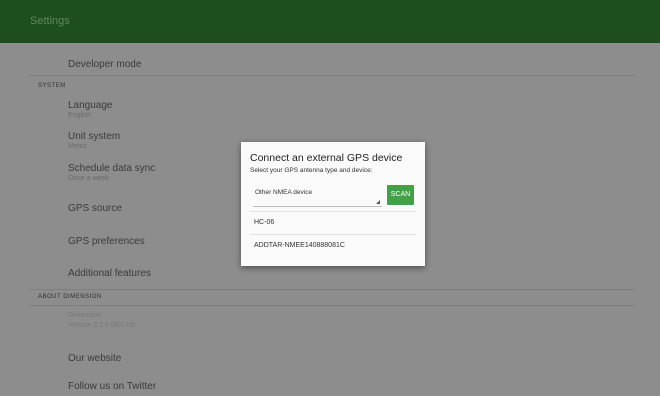 Image resolution: width=660 pixels, height=396 pixels. I want to click on setting-title: GPS source, so click(95, 208).